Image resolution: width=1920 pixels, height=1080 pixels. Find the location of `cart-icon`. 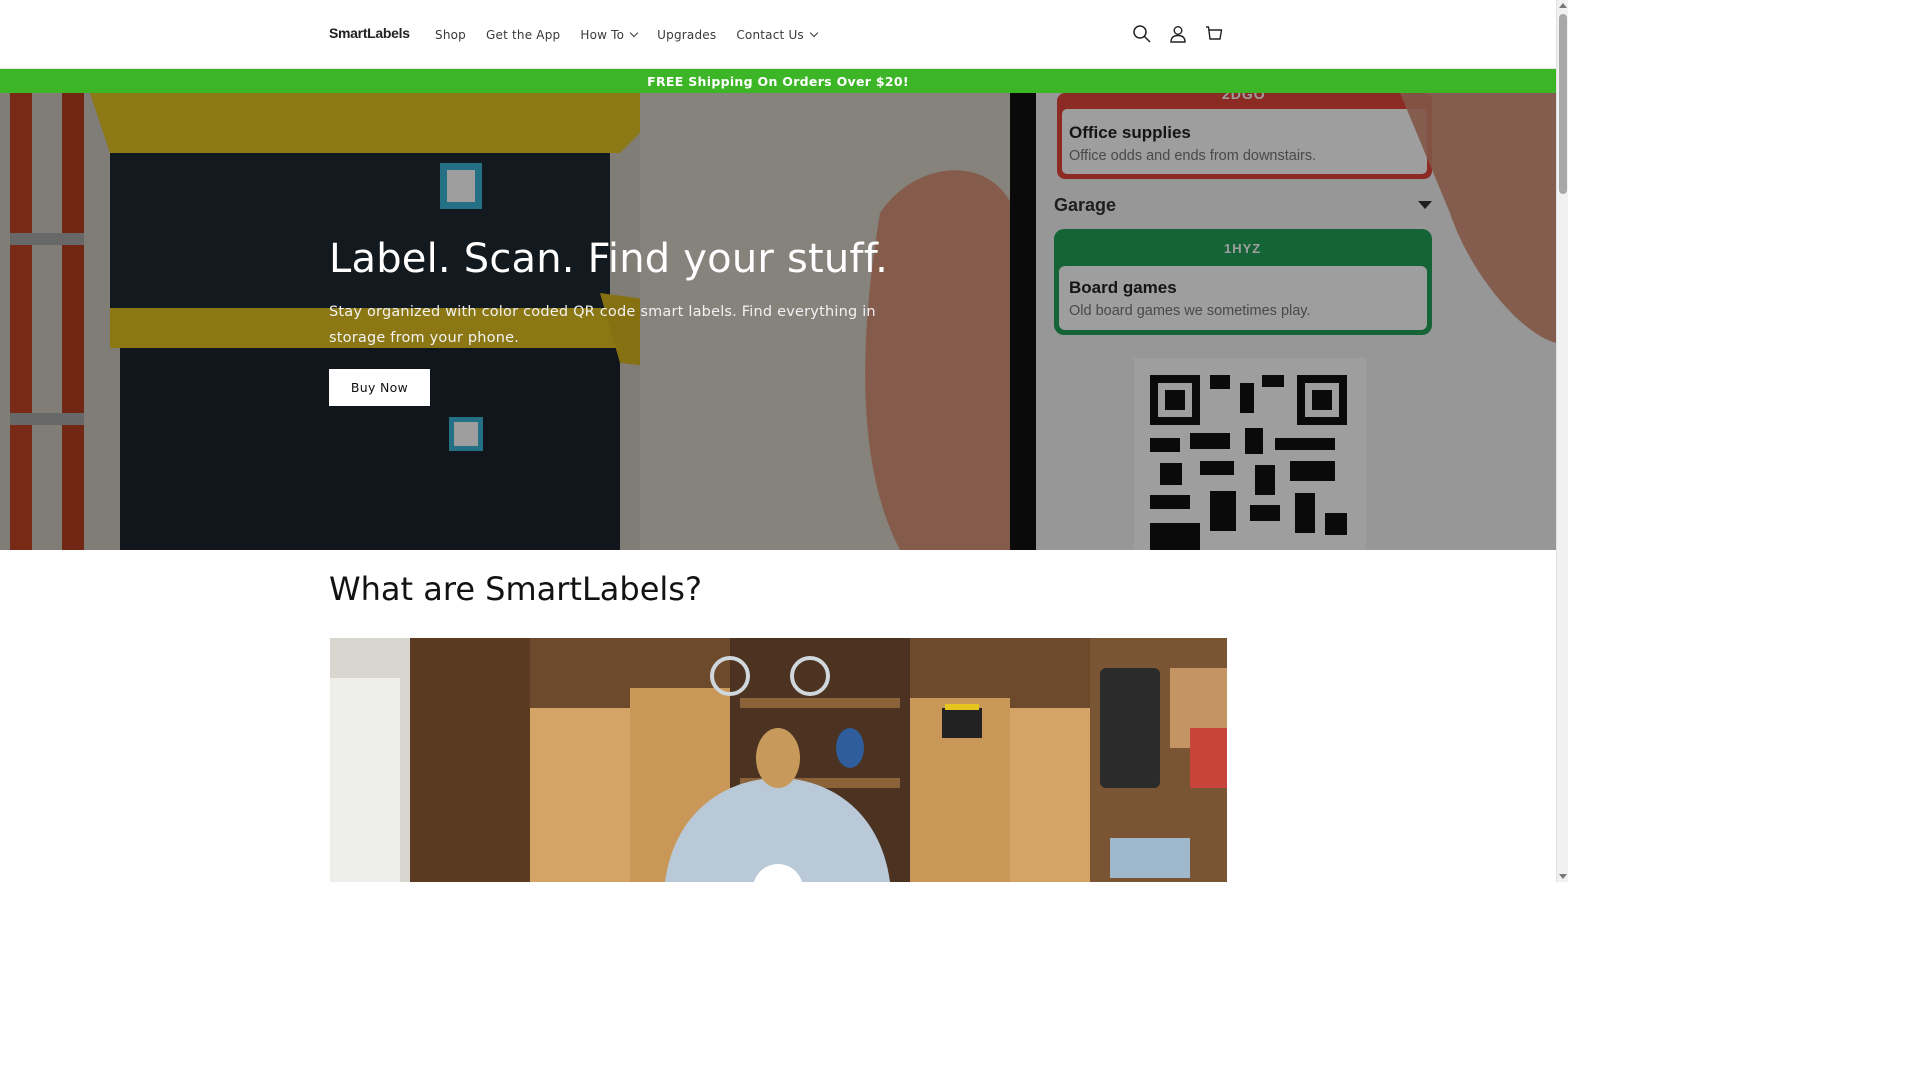

cart-icon is located at coordinates (1214, 34).